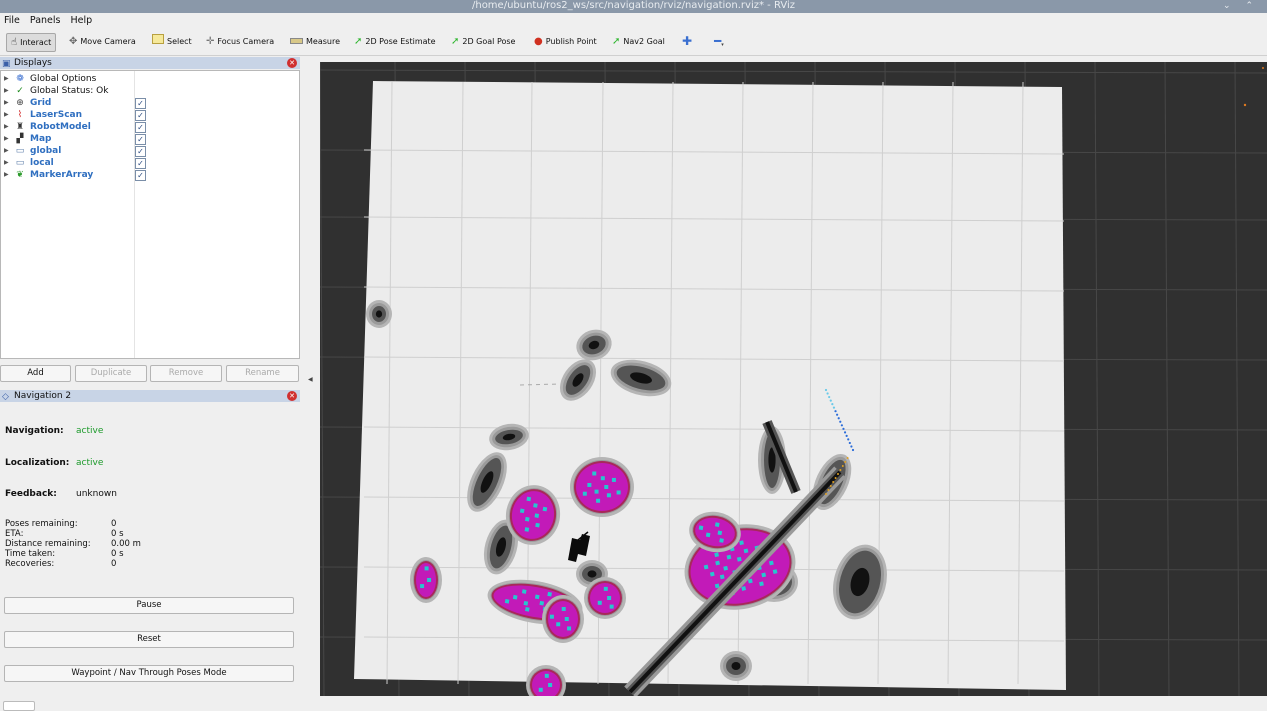  What do you see at coordinates (63, 79) in the screenshot?
I see `display-label: Global Options` at bounding box center [63, 79].